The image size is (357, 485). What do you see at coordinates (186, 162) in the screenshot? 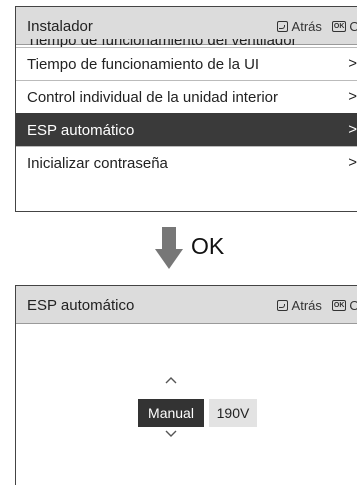
I see `menu-item-reset-password: Inicializar contraseña >` at bounding box center [186, 162].